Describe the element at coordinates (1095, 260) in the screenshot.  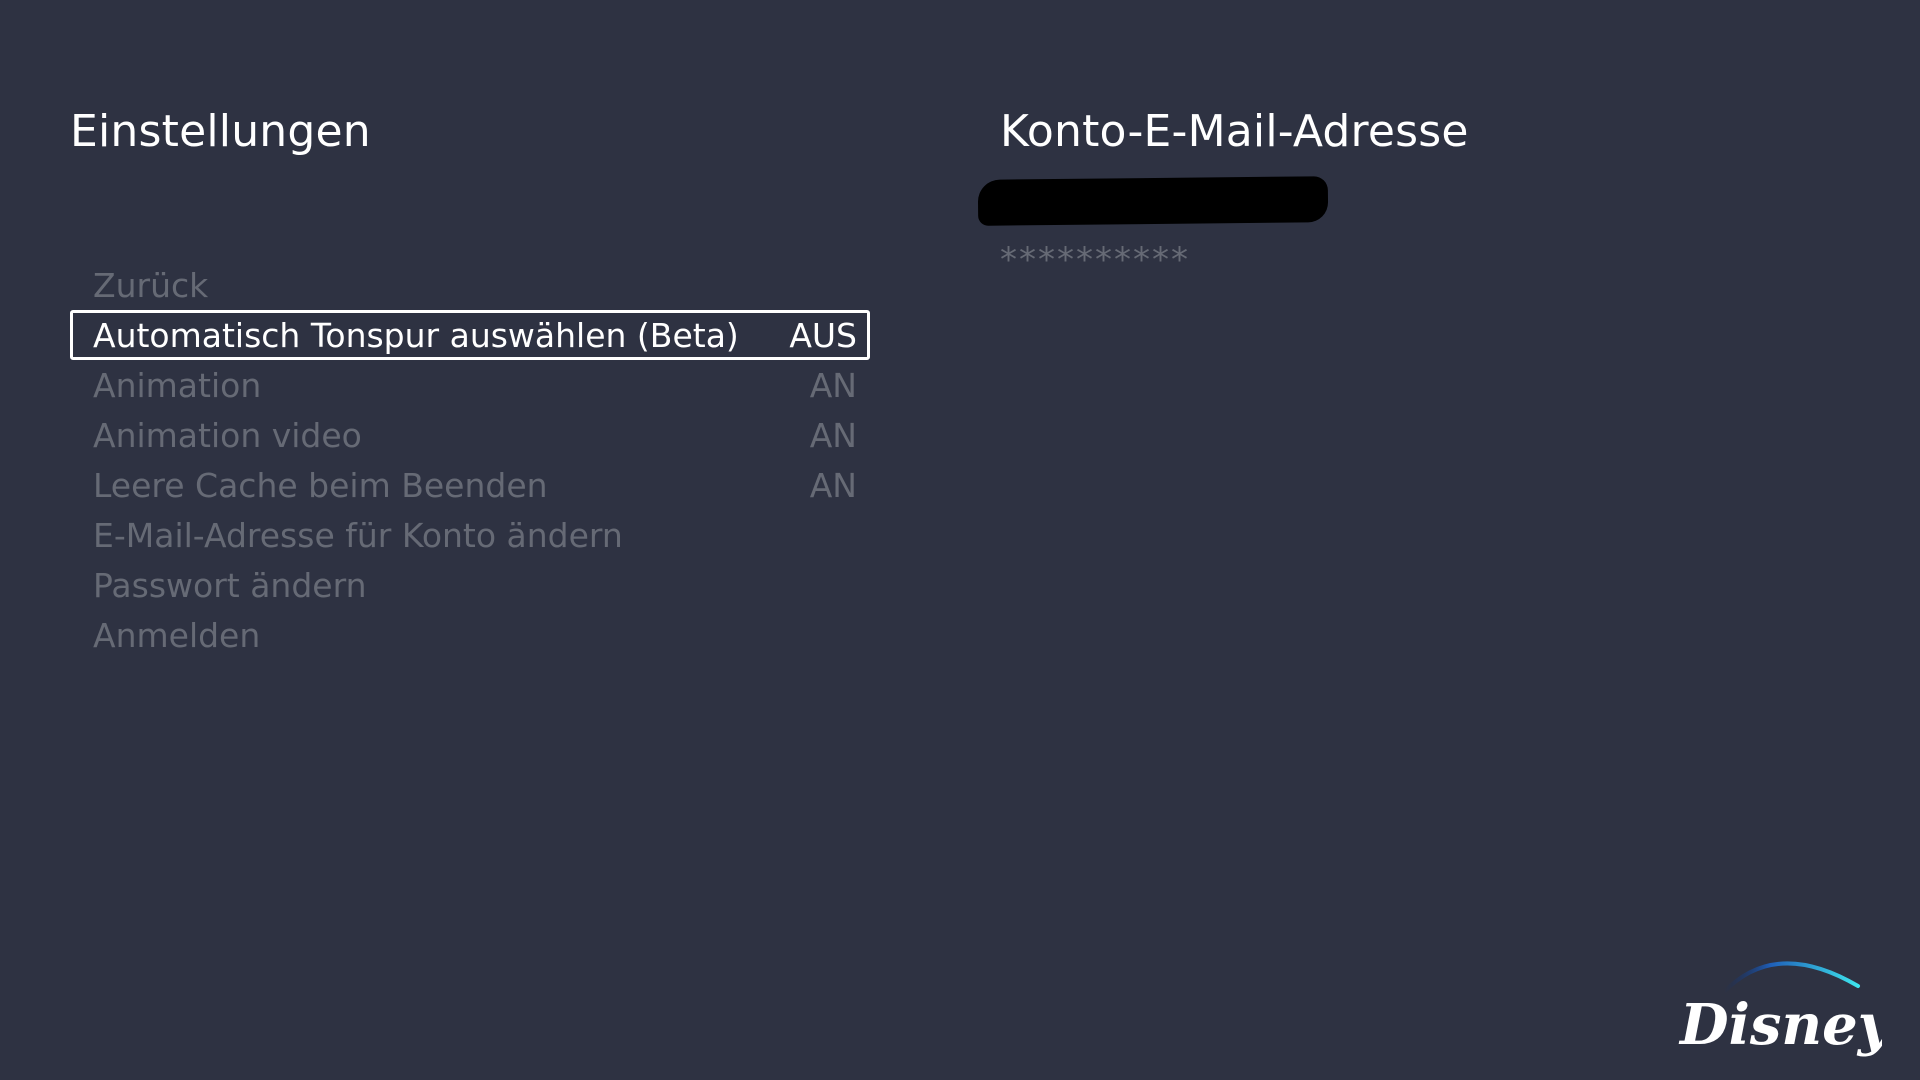
I see `password-mask: **********` at that location.